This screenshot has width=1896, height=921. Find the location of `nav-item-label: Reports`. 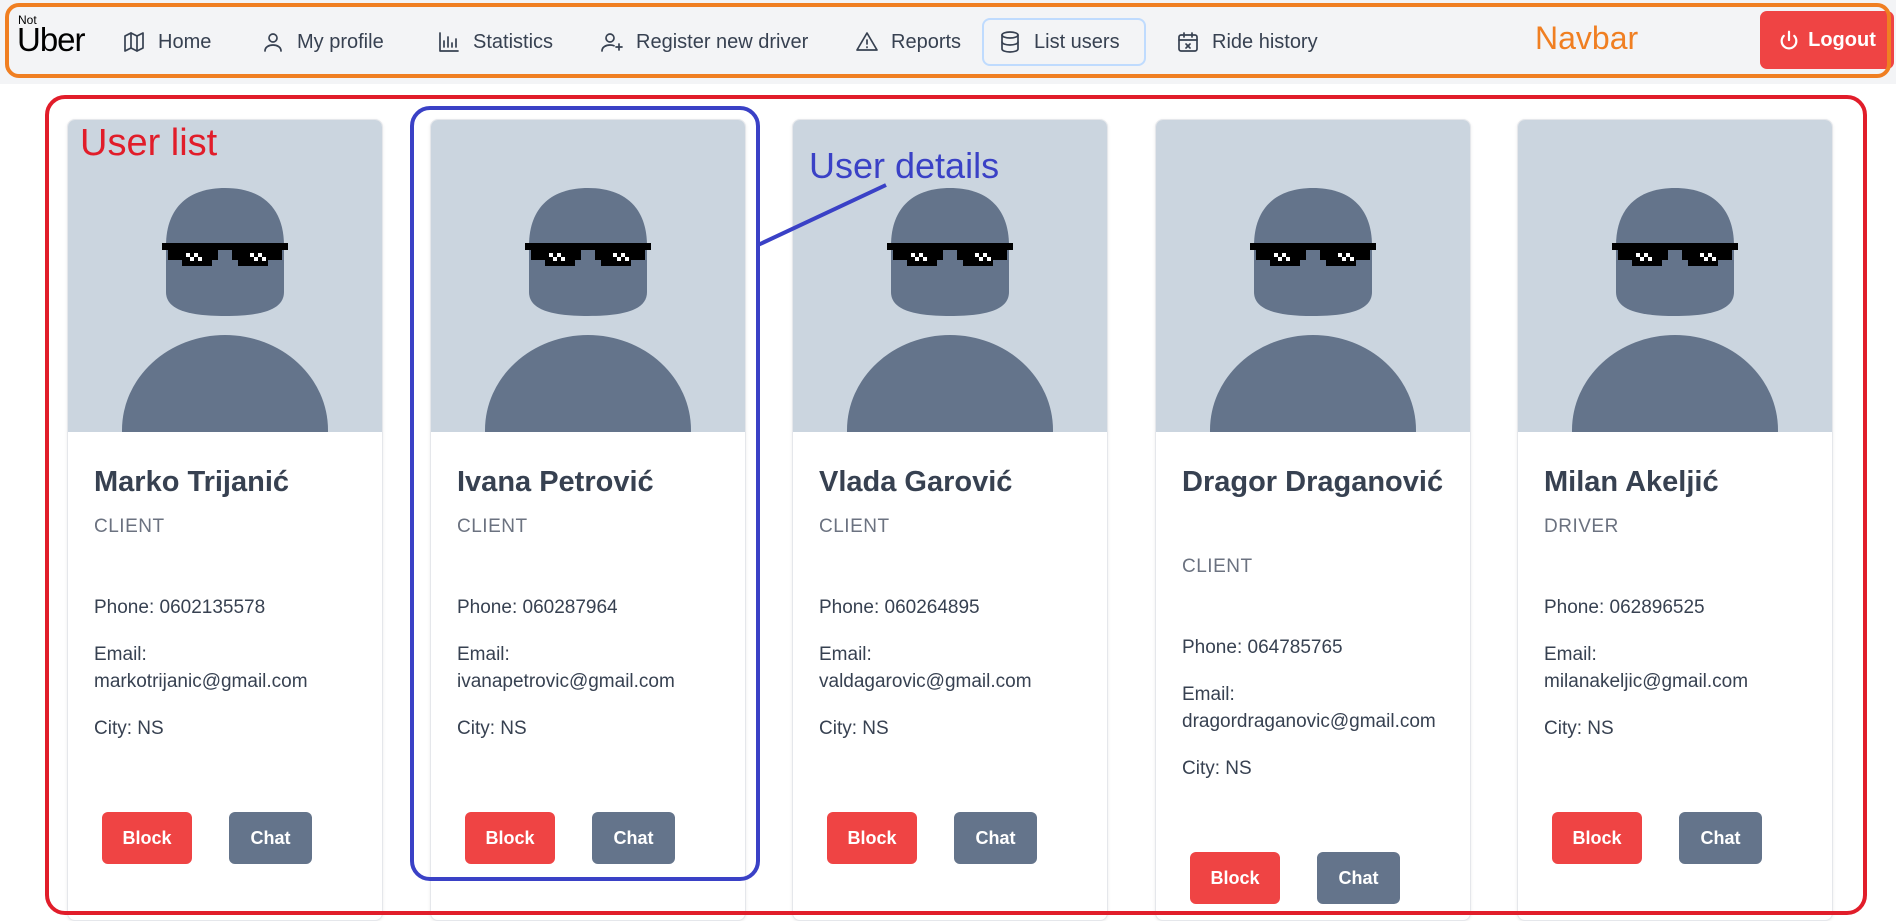

nav-item-label: Reports is located at coordinates (926, 41).